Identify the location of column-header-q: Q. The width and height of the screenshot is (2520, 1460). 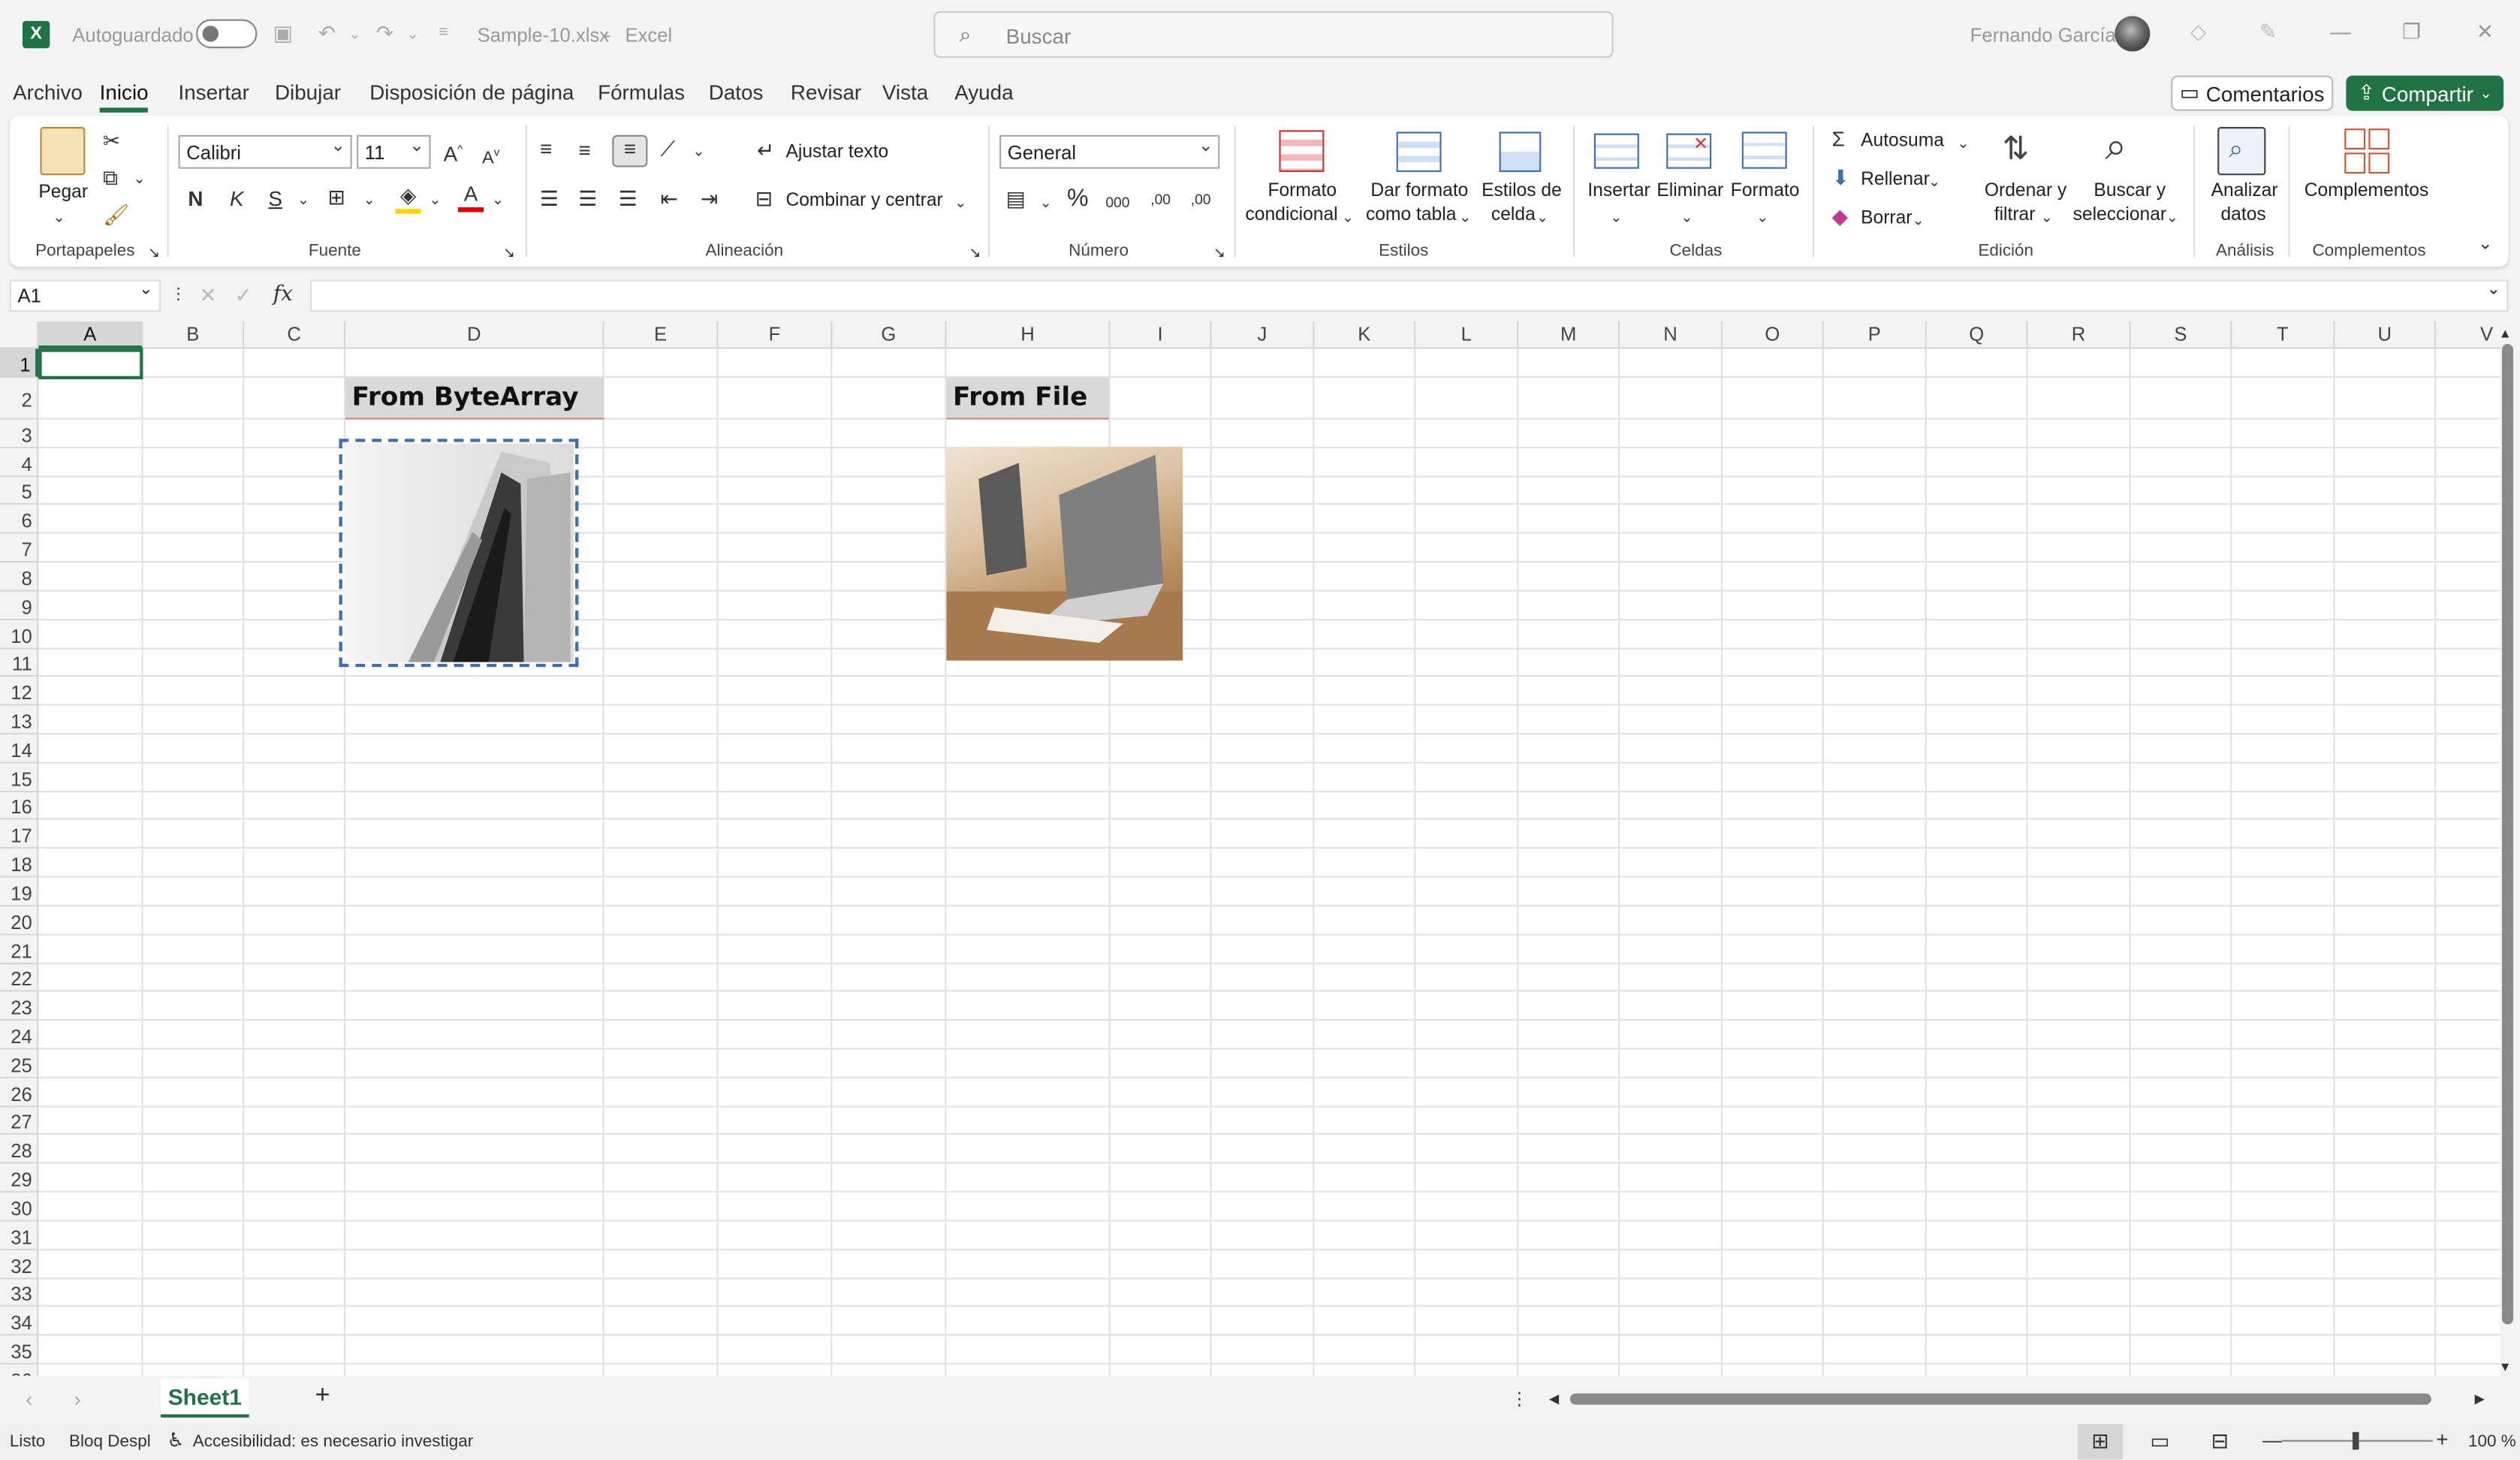
(1977, 335).